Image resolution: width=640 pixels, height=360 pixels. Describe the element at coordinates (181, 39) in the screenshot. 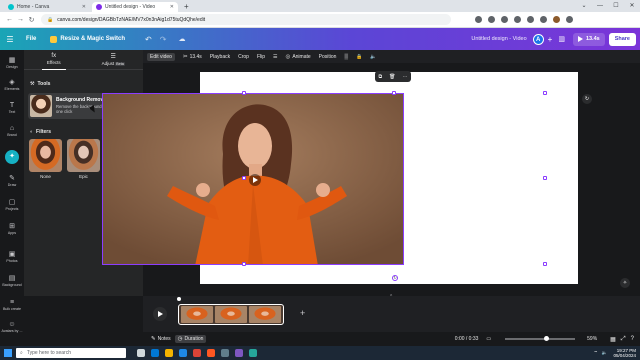

I see `cloud-save-icon: ☁` at that location.